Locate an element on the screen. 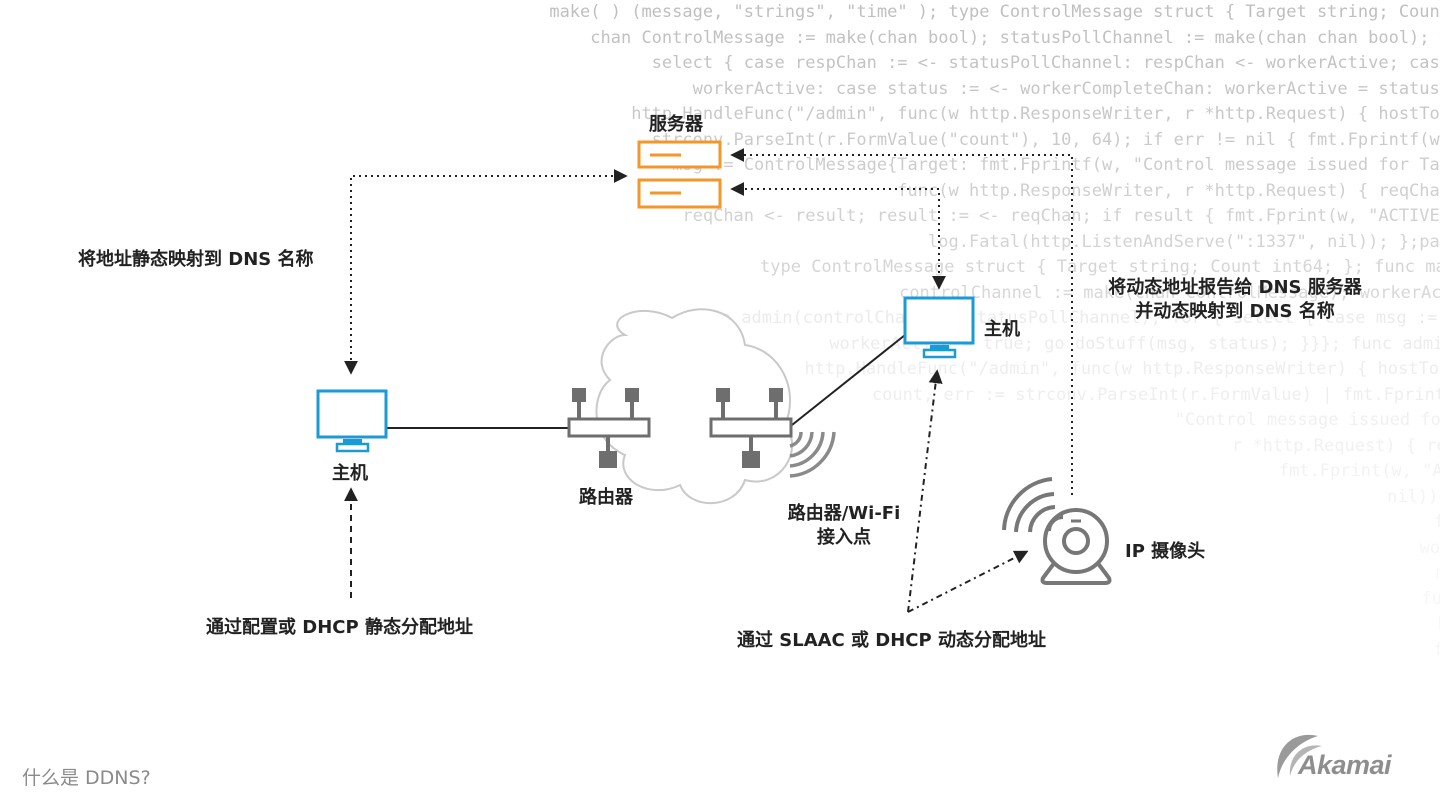  dynamic-dns-annotation-line1: 将动态地址报告给 DNS 服务器 is located at coordinates (1235, 287).